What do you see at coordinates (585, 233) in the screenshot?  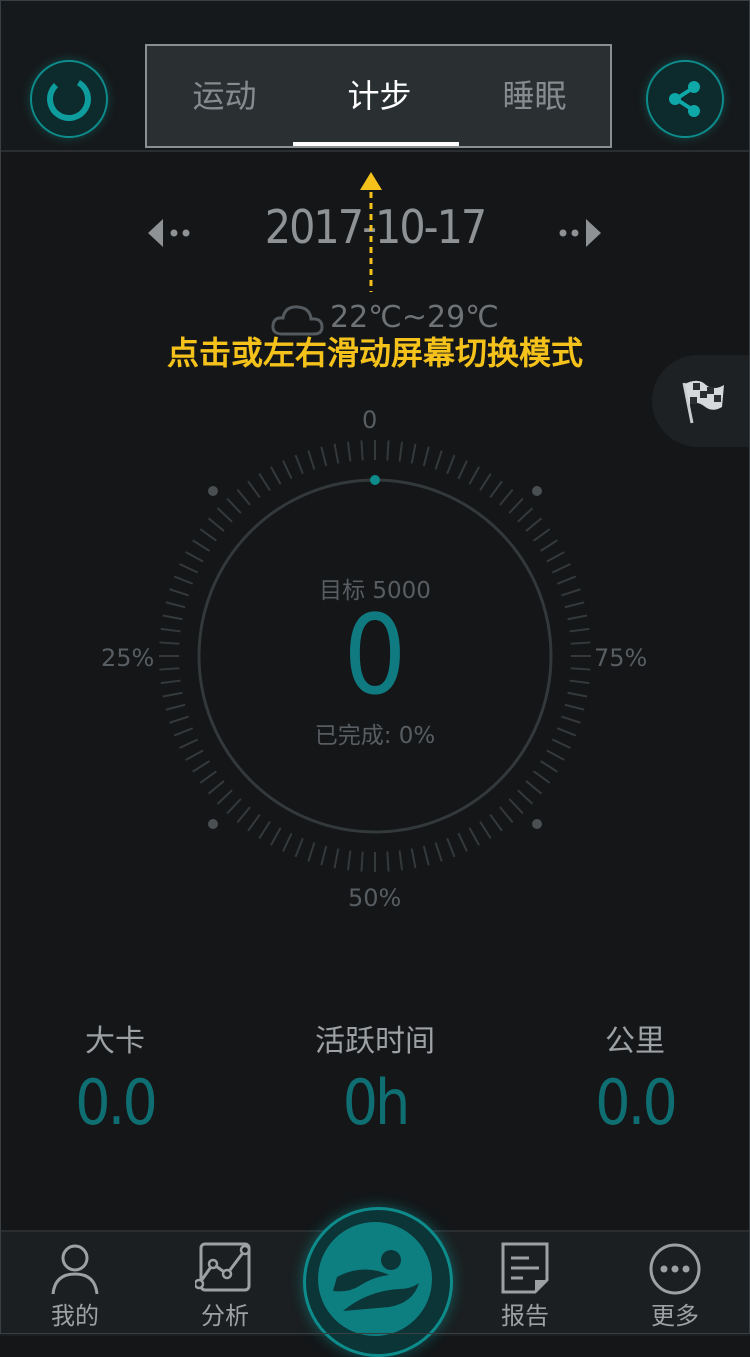 I see `next-day-button` at bounding box center [585, 233].